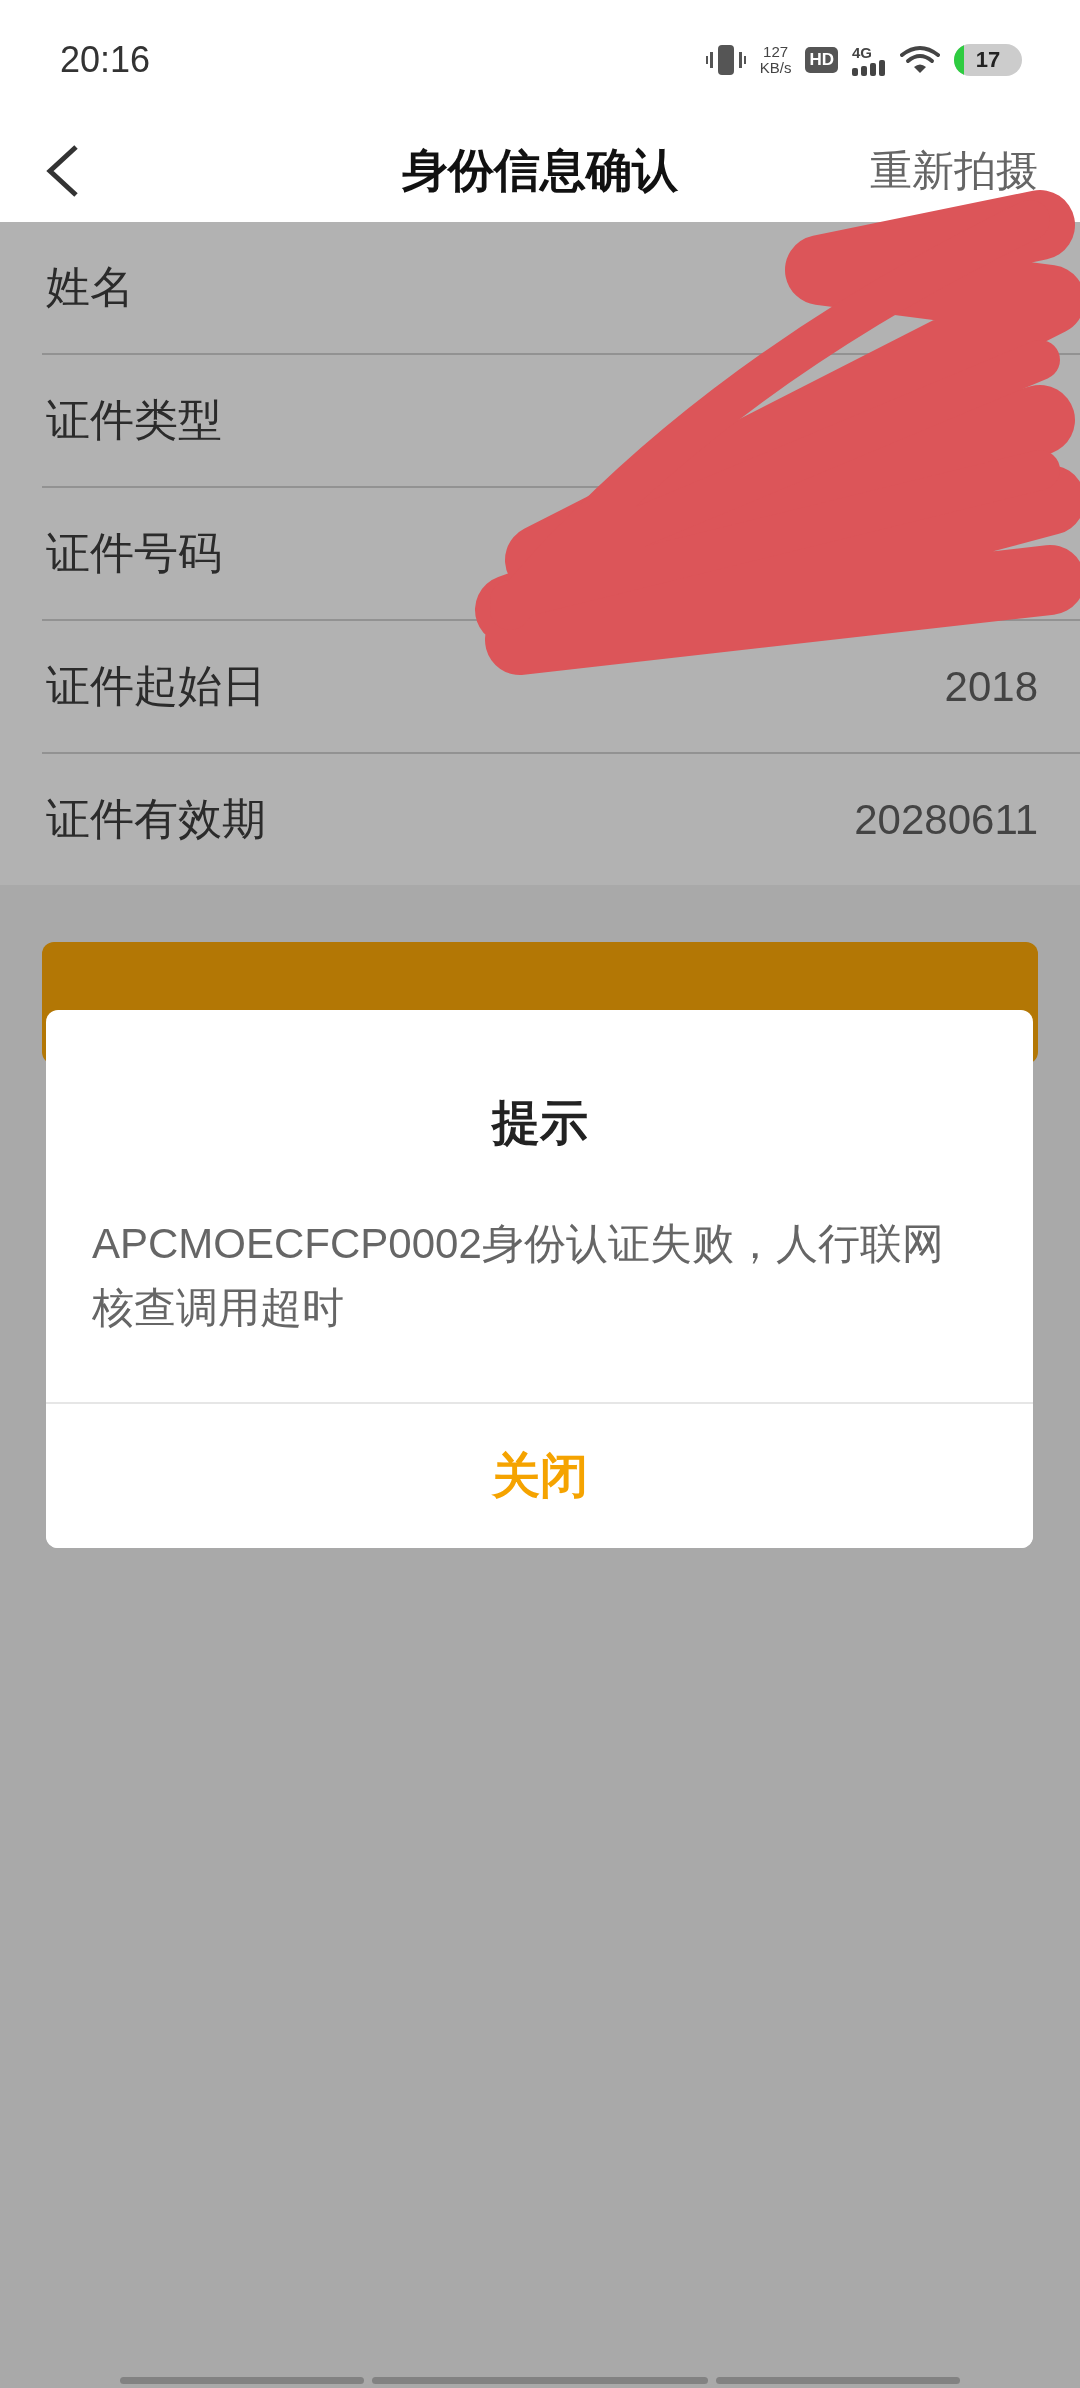 The image size is (1080, 2388). What do you see at coordinates (518, 1276) in the screenshot?
I see `dialog-message: APCMOECFCP0002身份认证失败，人行联网核查调用超时` at bounding box center [518, 1276].